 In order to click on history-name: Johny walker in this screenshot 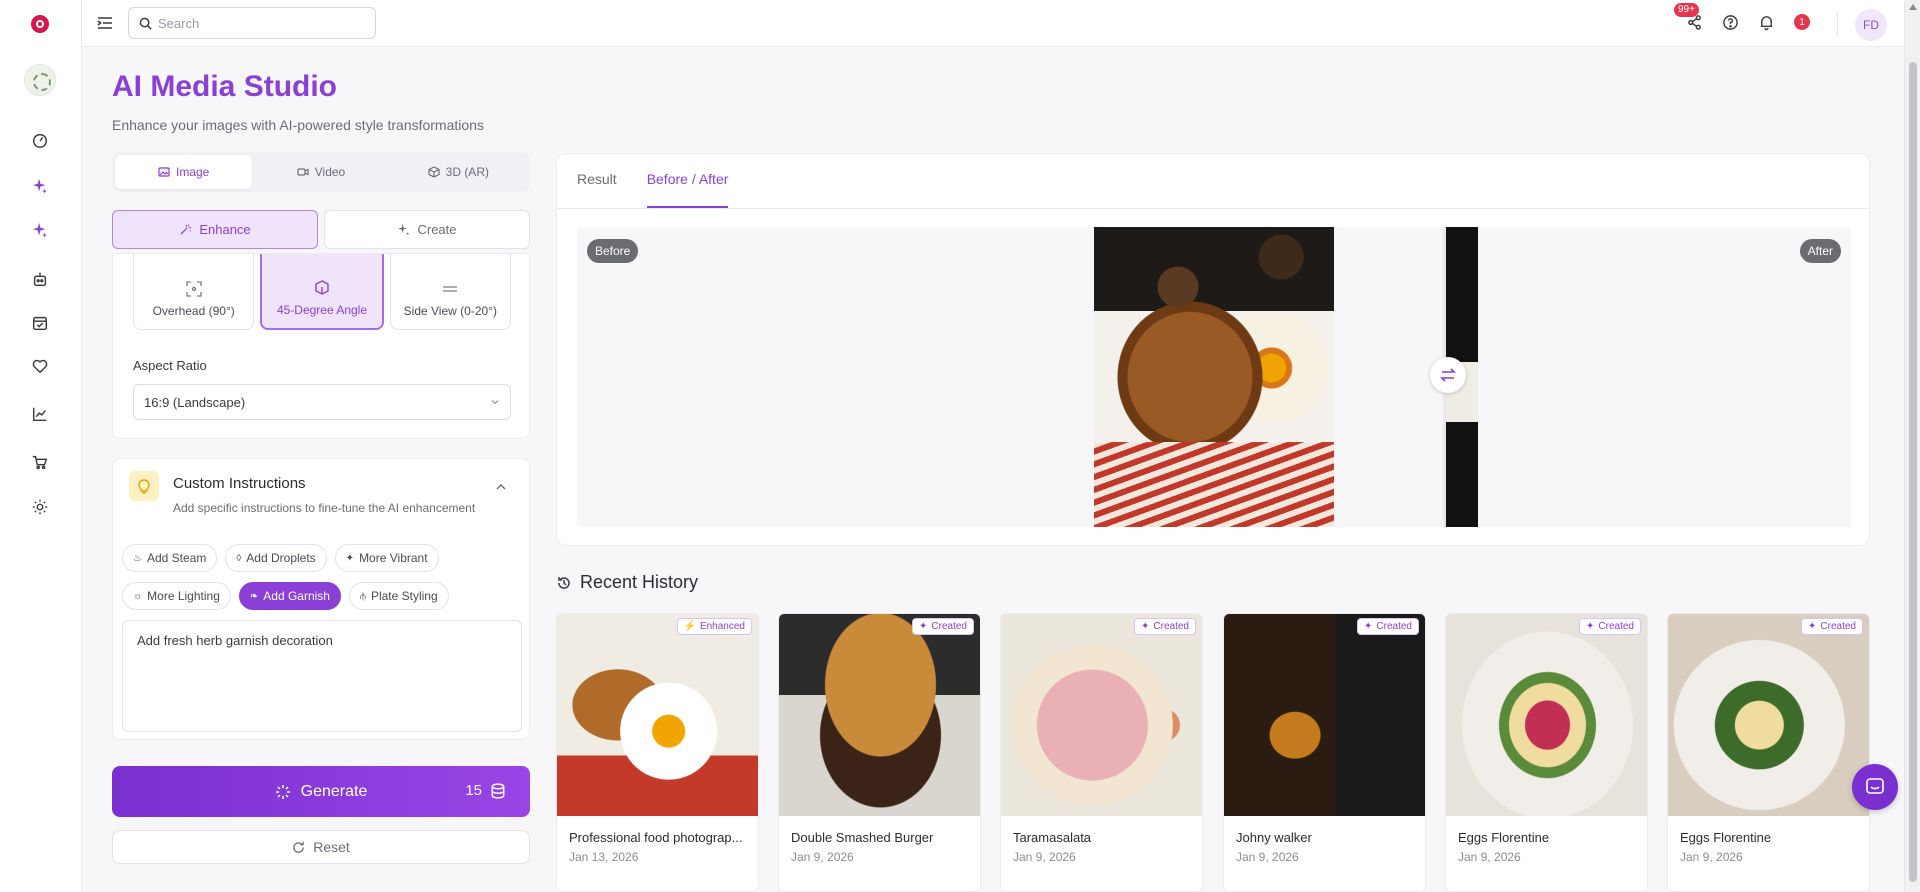, I will do `click(1274, 837)`.